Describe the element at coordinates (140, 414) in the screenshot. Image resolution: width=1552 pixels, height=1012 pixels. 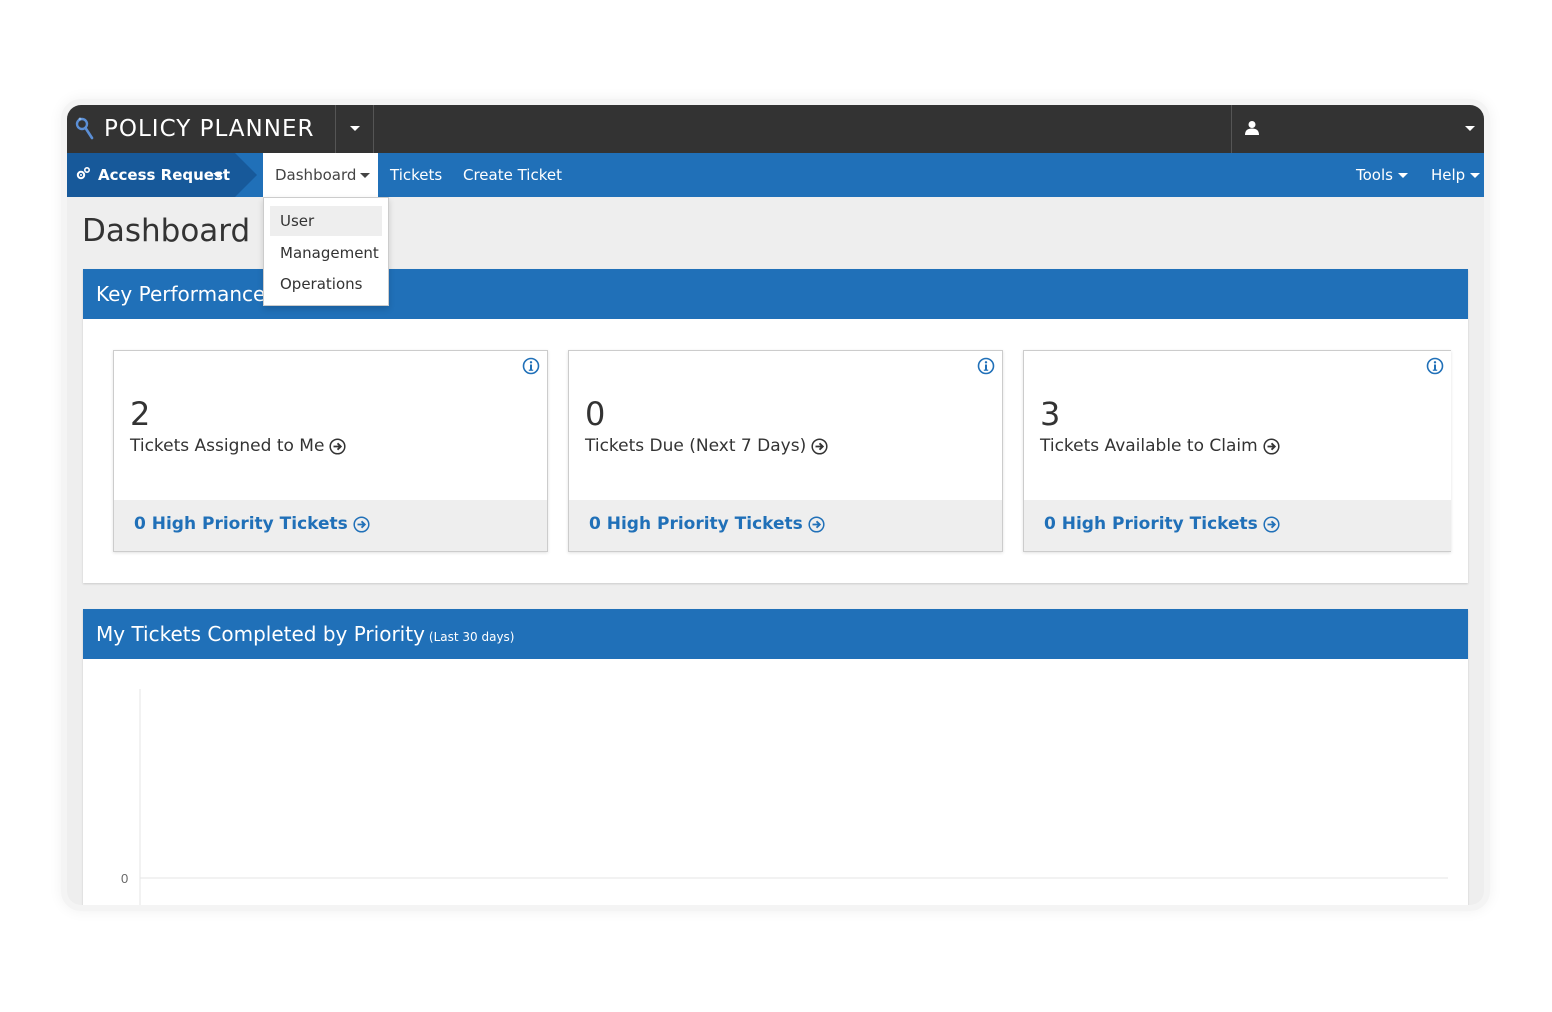
I see `kpi-value: 2` at that location.